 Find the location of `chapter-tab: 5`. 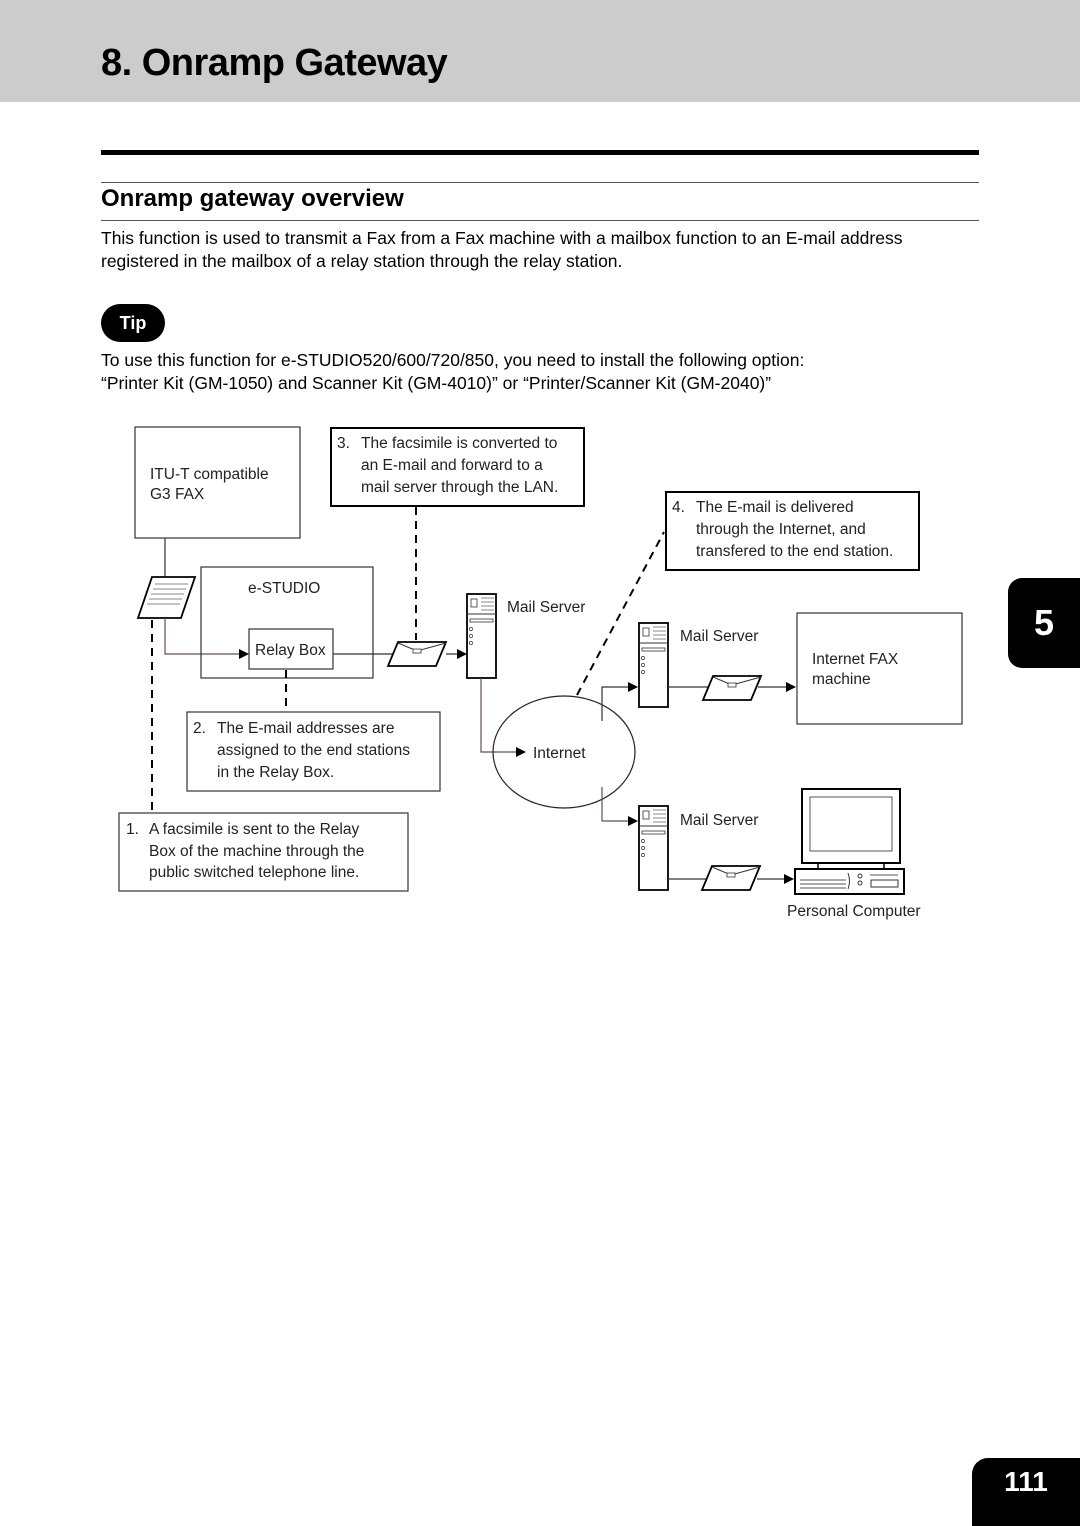

chapter-tab: 5 is located at coordinates (1044, 623).